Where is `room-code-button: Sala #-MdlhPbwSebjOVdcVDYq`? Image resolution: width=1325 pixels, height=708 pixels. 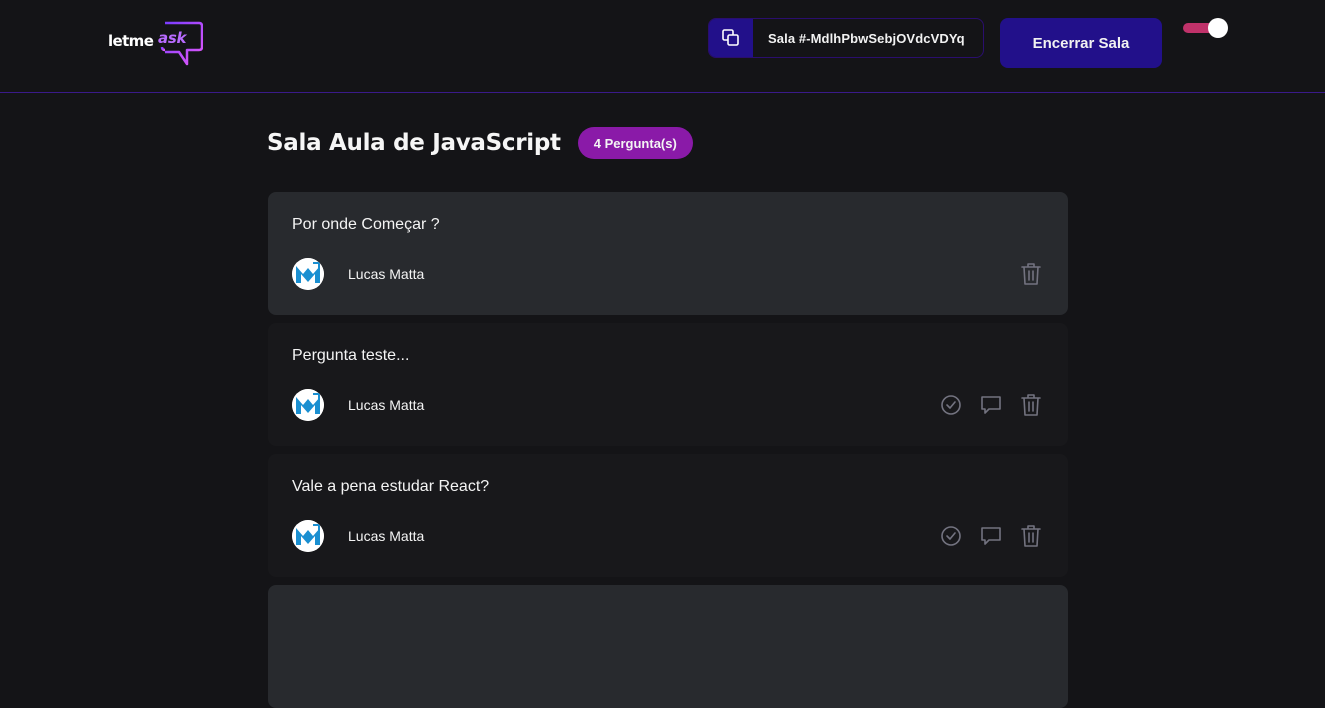 room-code-button: Sala #-MdlhPbwSebjOVdcVDYq is located at coordinates (846, 38).